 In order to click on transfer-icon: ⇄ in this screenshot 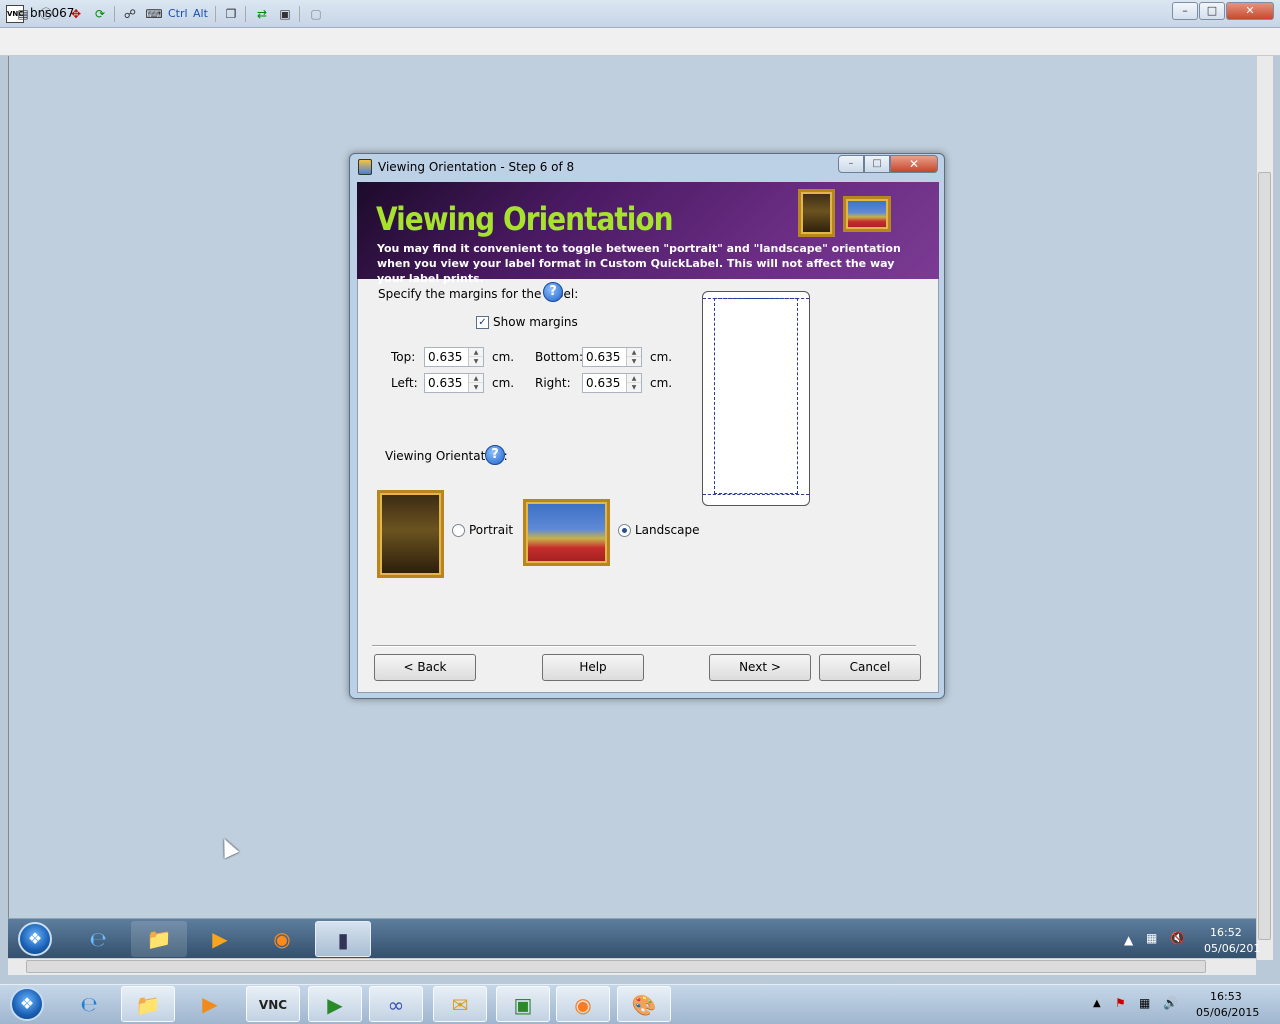, I will do `click(262, 14)`.